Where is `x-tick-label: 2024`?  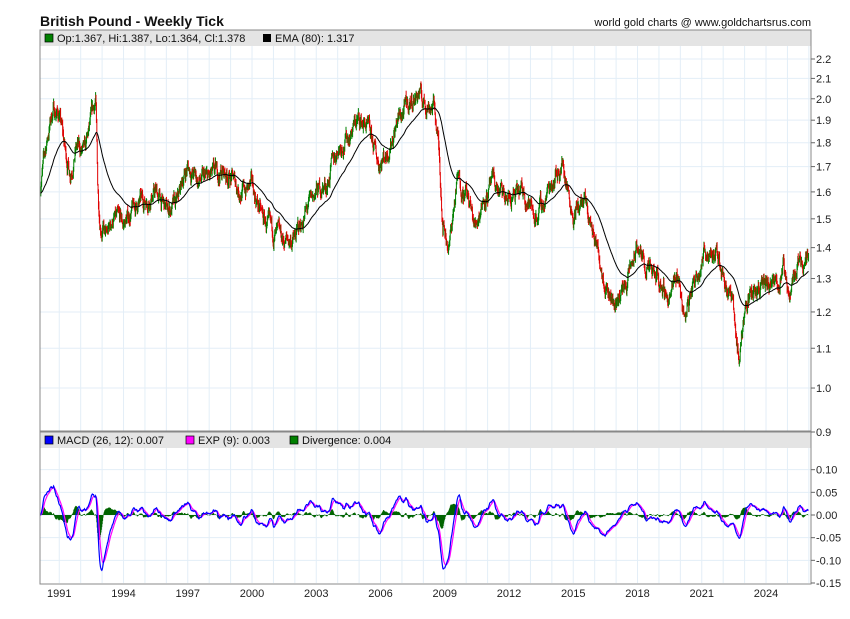
x-tick-label: 2024 is located at coordinates (766, 594).